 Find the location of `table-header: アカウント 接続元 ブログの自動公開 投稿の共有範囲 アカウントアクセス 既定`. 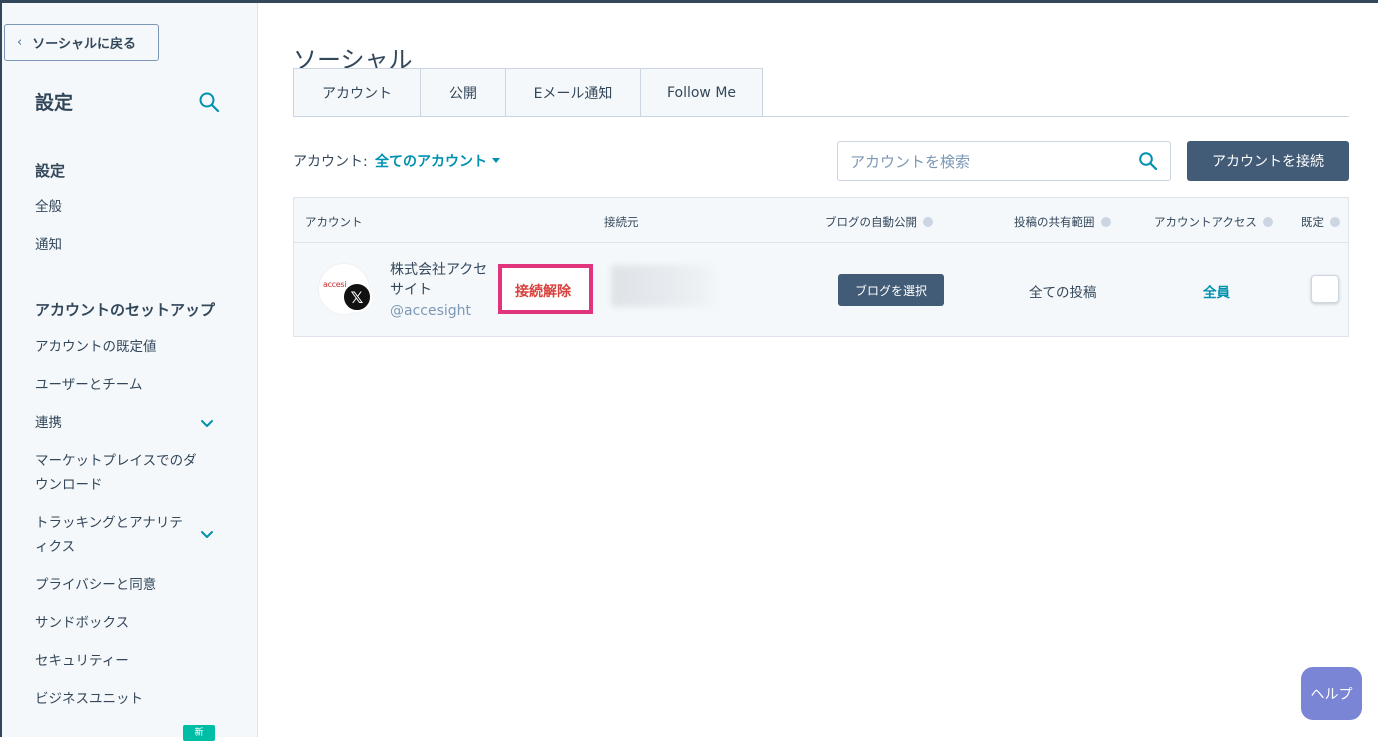

table-header: アカウント 接続元 ブログの自動公開 投稿の共有範囲 アカウントアクセス 既定 is located at coordinates (821, 220).